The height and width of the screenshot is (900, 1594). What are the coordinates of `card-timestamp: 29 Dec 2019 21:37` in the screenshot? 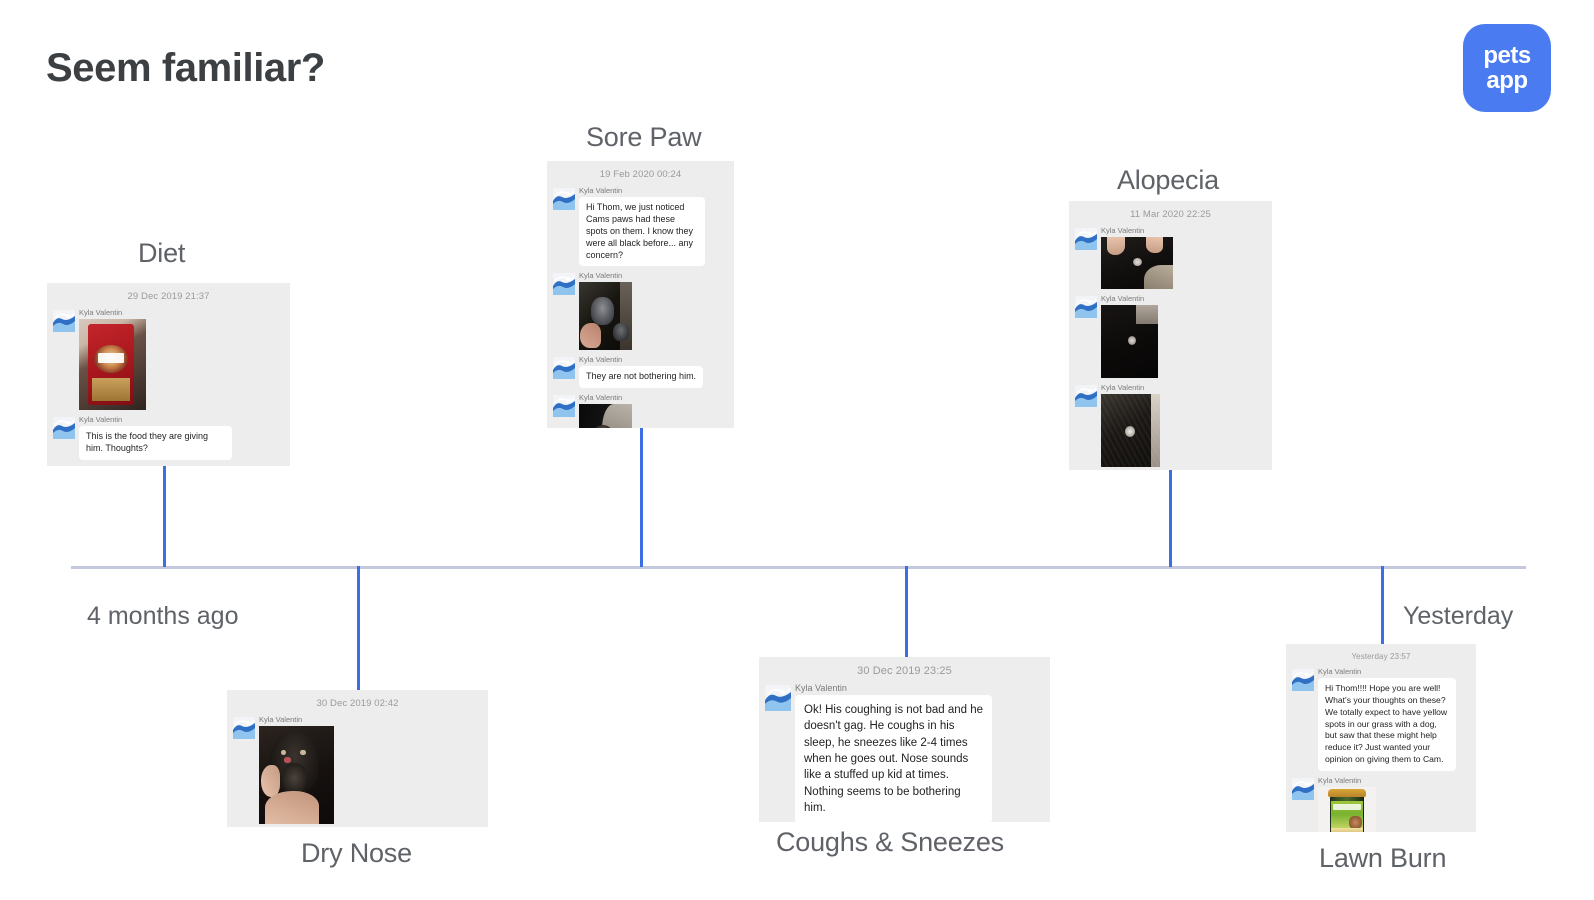 It's located at (168, 296).